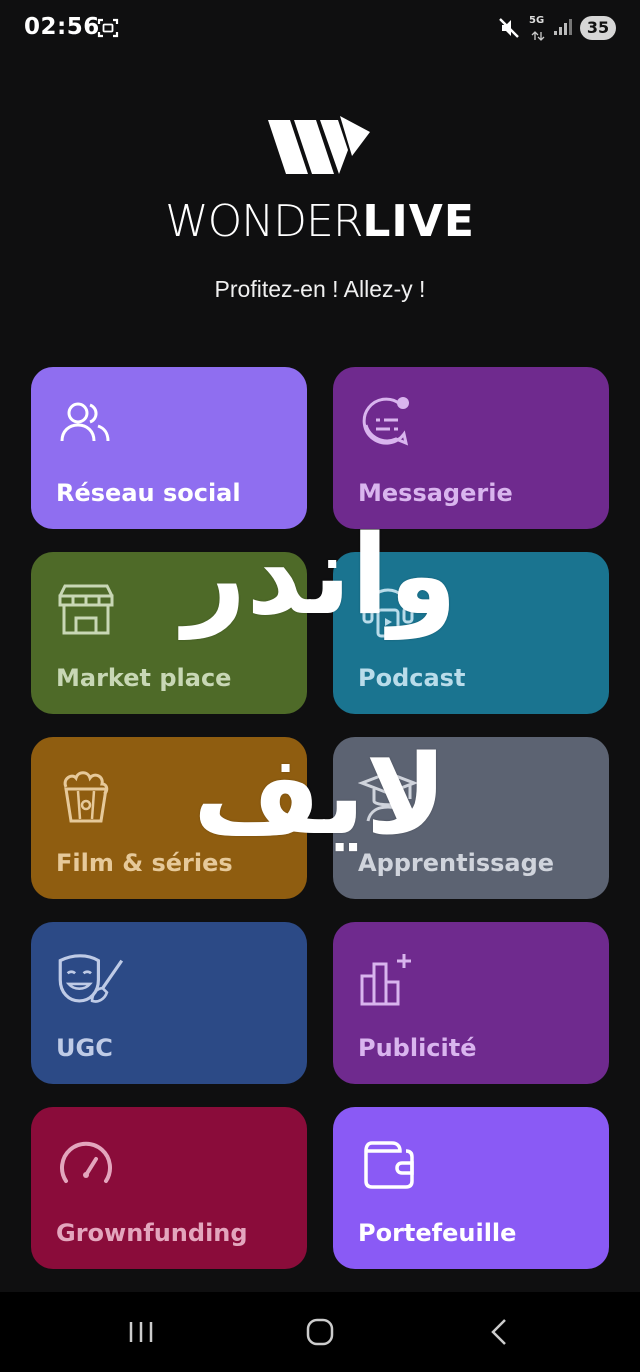  What do you see at coordinates (598, 28) in the screenshot?
I see `battery-icon: 35` at bounding box center [598, 28].